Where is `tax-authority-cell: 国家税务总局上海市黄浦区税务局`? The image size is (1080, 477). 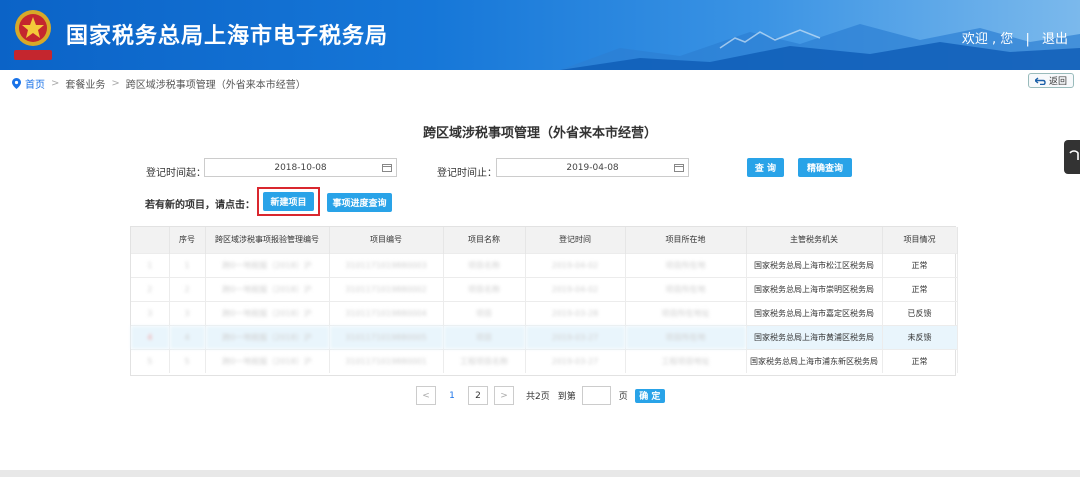 tax-authority-cell: 国家税务总局上海市黄浦区税务局 is located at coordinates (814, 336).